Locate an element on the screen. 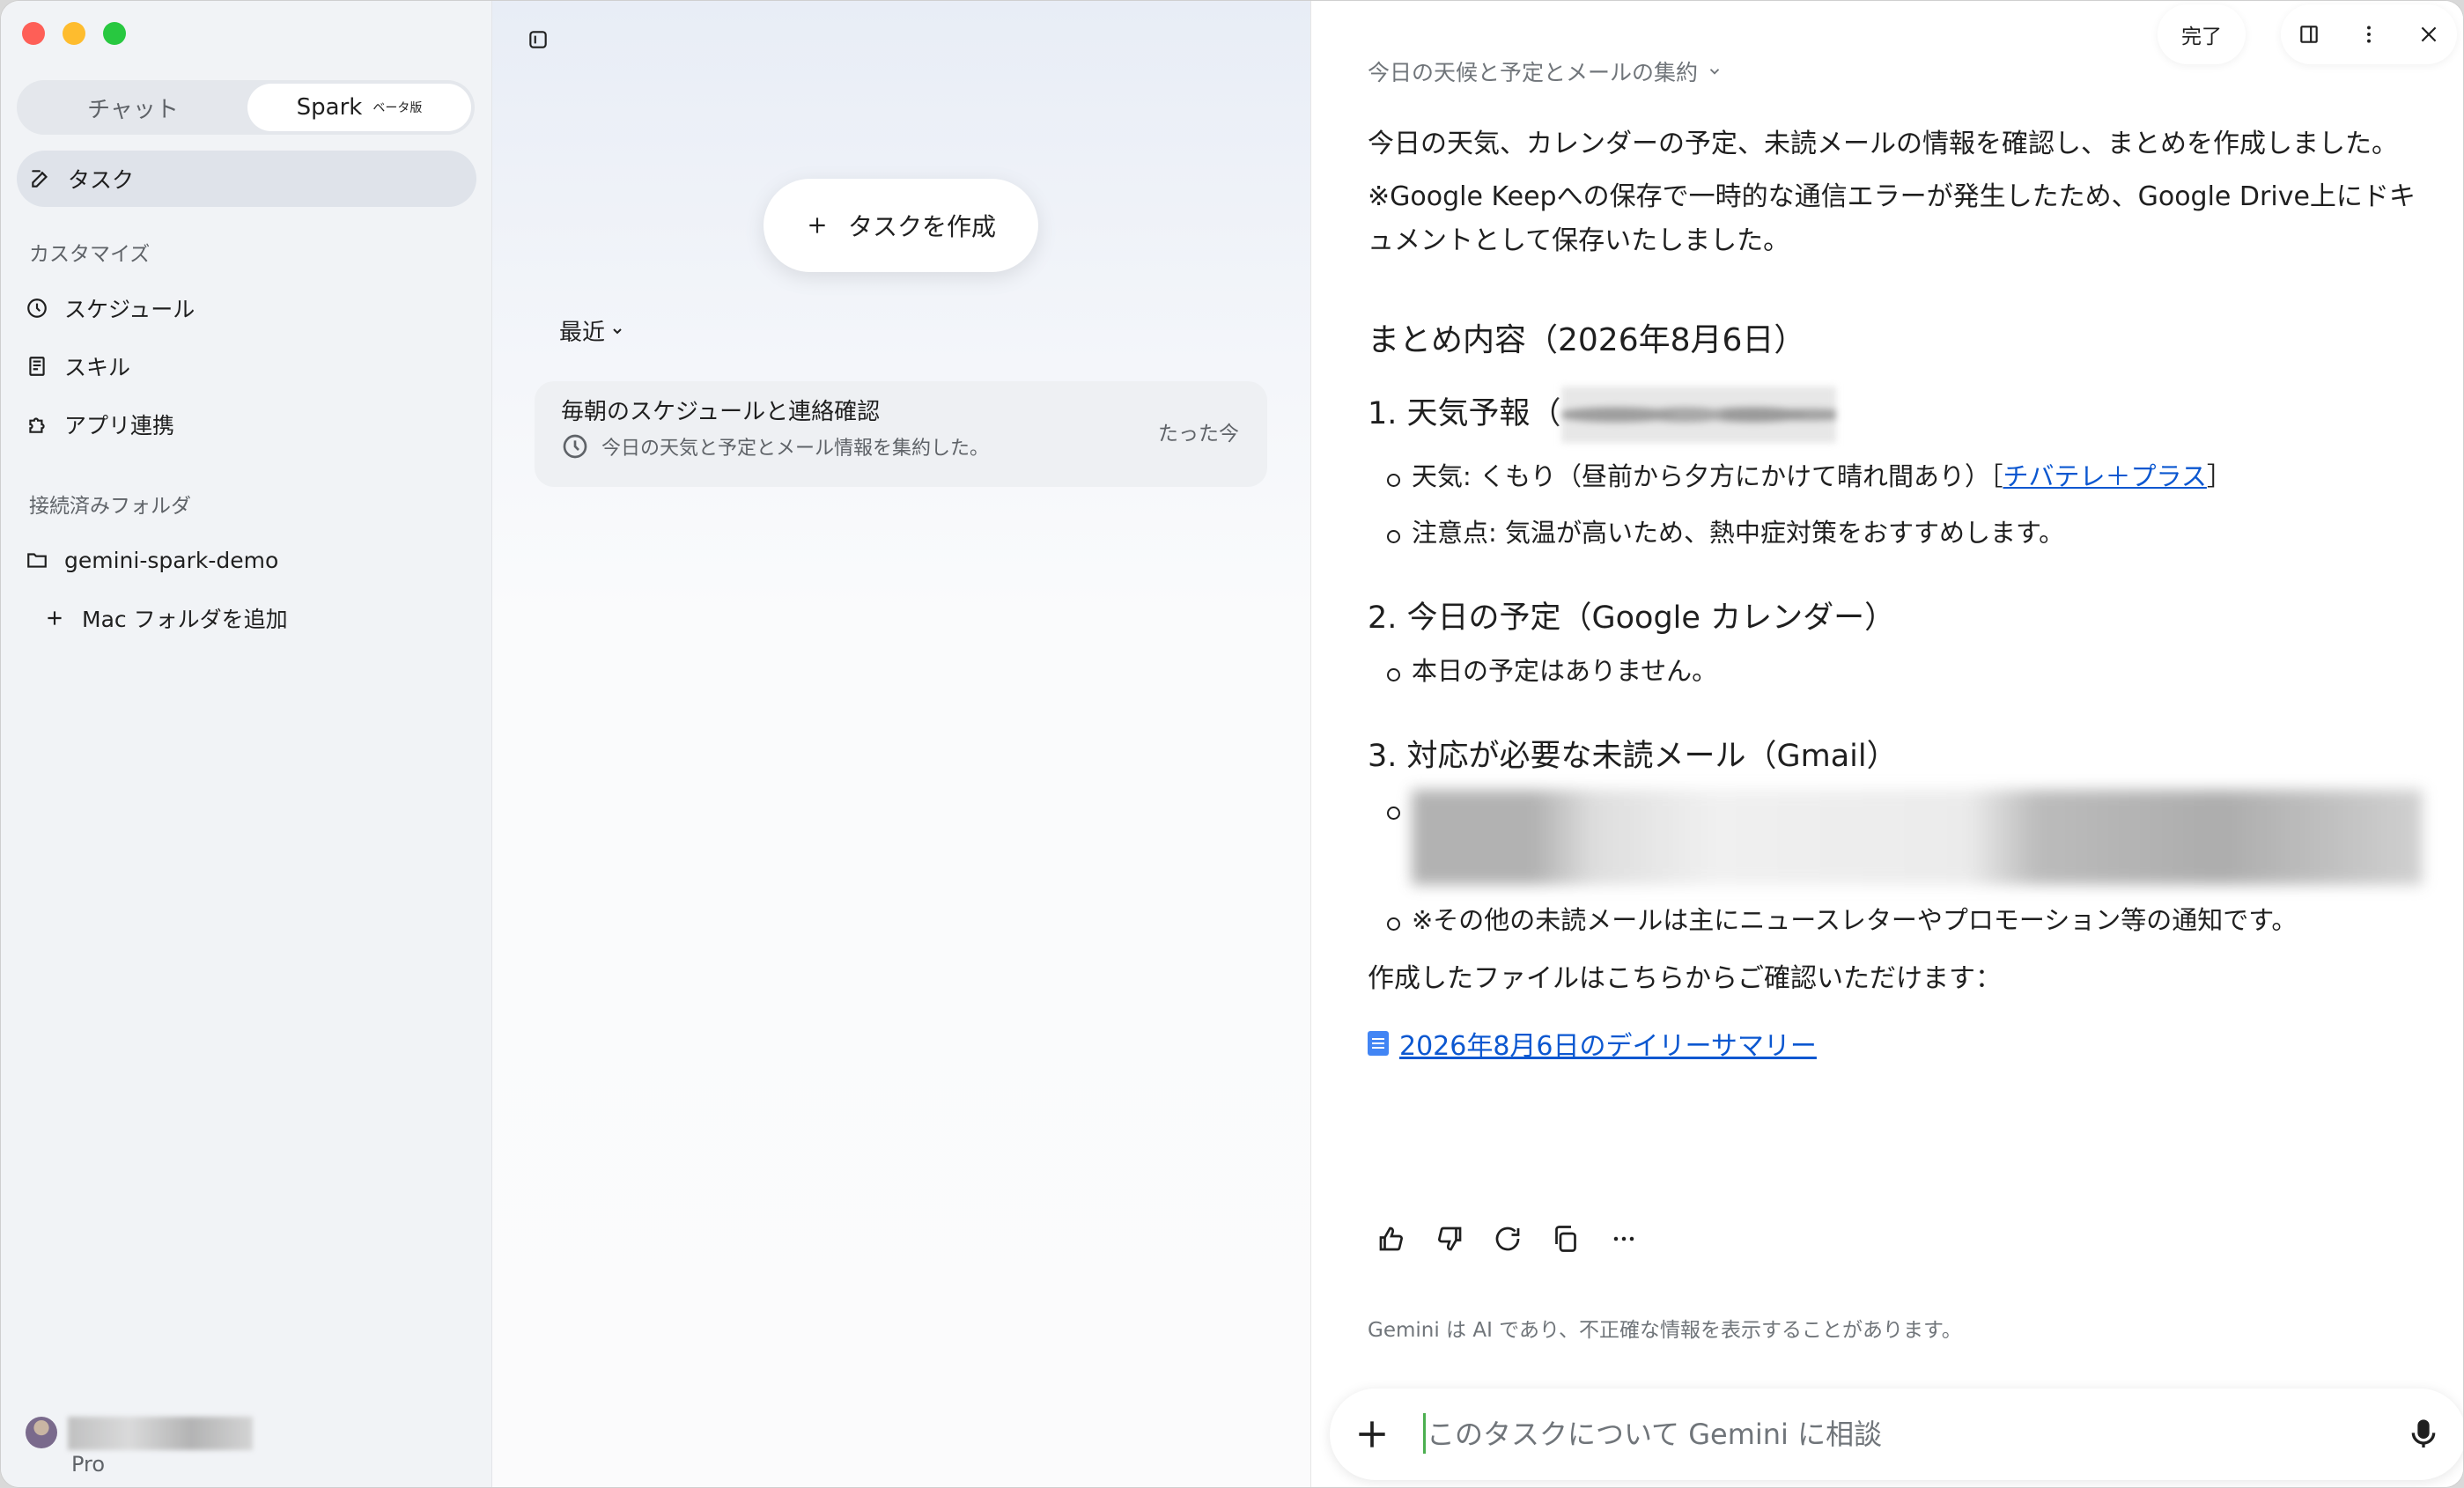  copy-icon is located at coordinates (1566, 1239).